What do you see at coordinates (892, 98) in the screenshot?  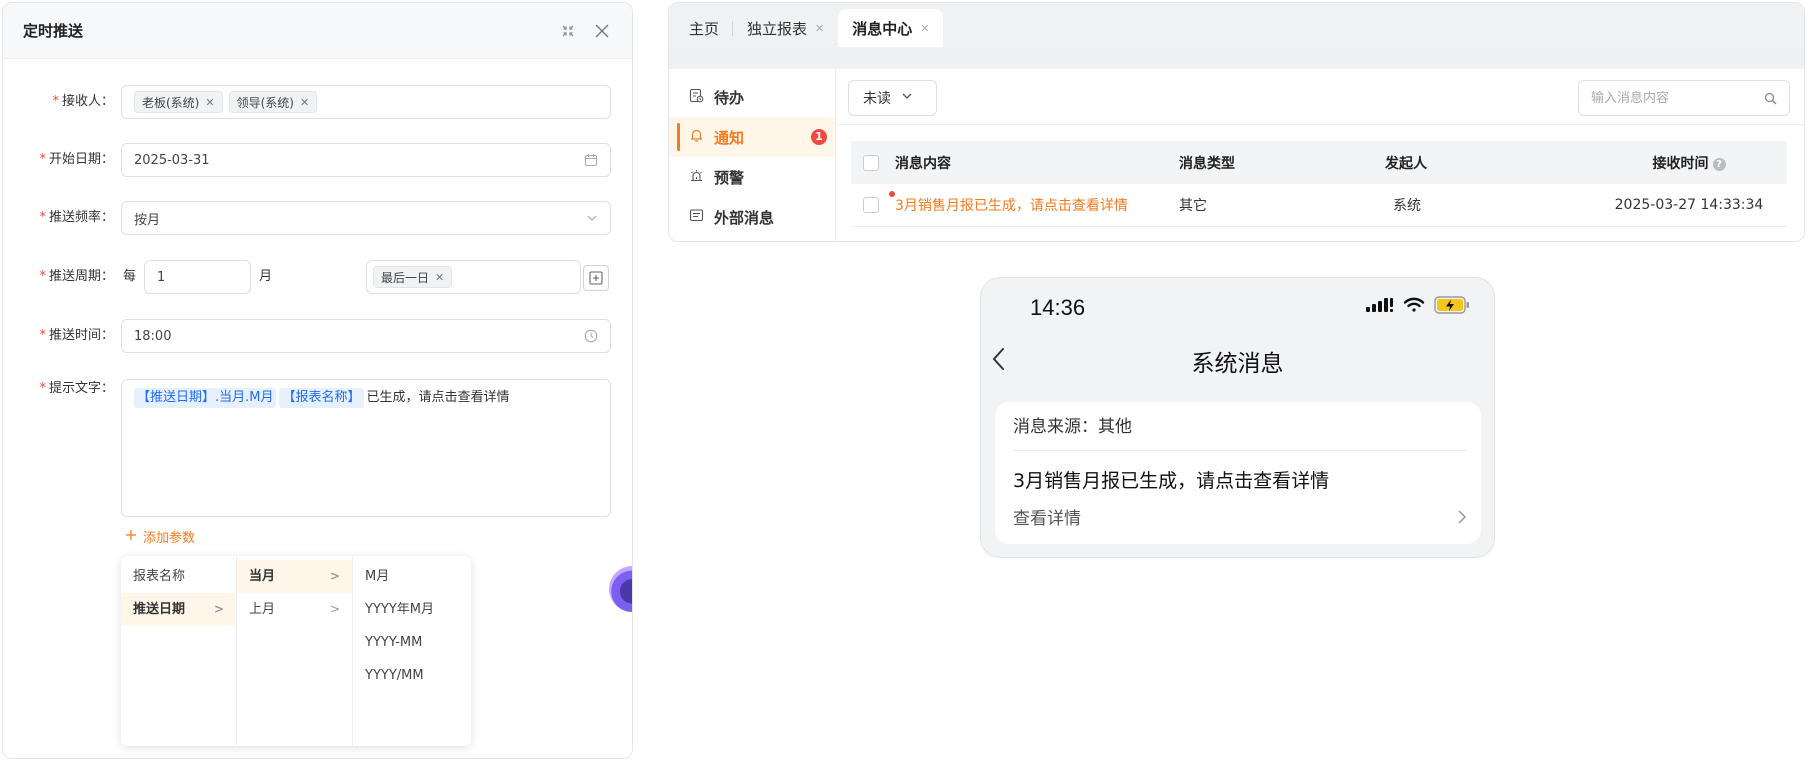 I see `read-status-dropdown: 未读` at bounding box center [892, 98].